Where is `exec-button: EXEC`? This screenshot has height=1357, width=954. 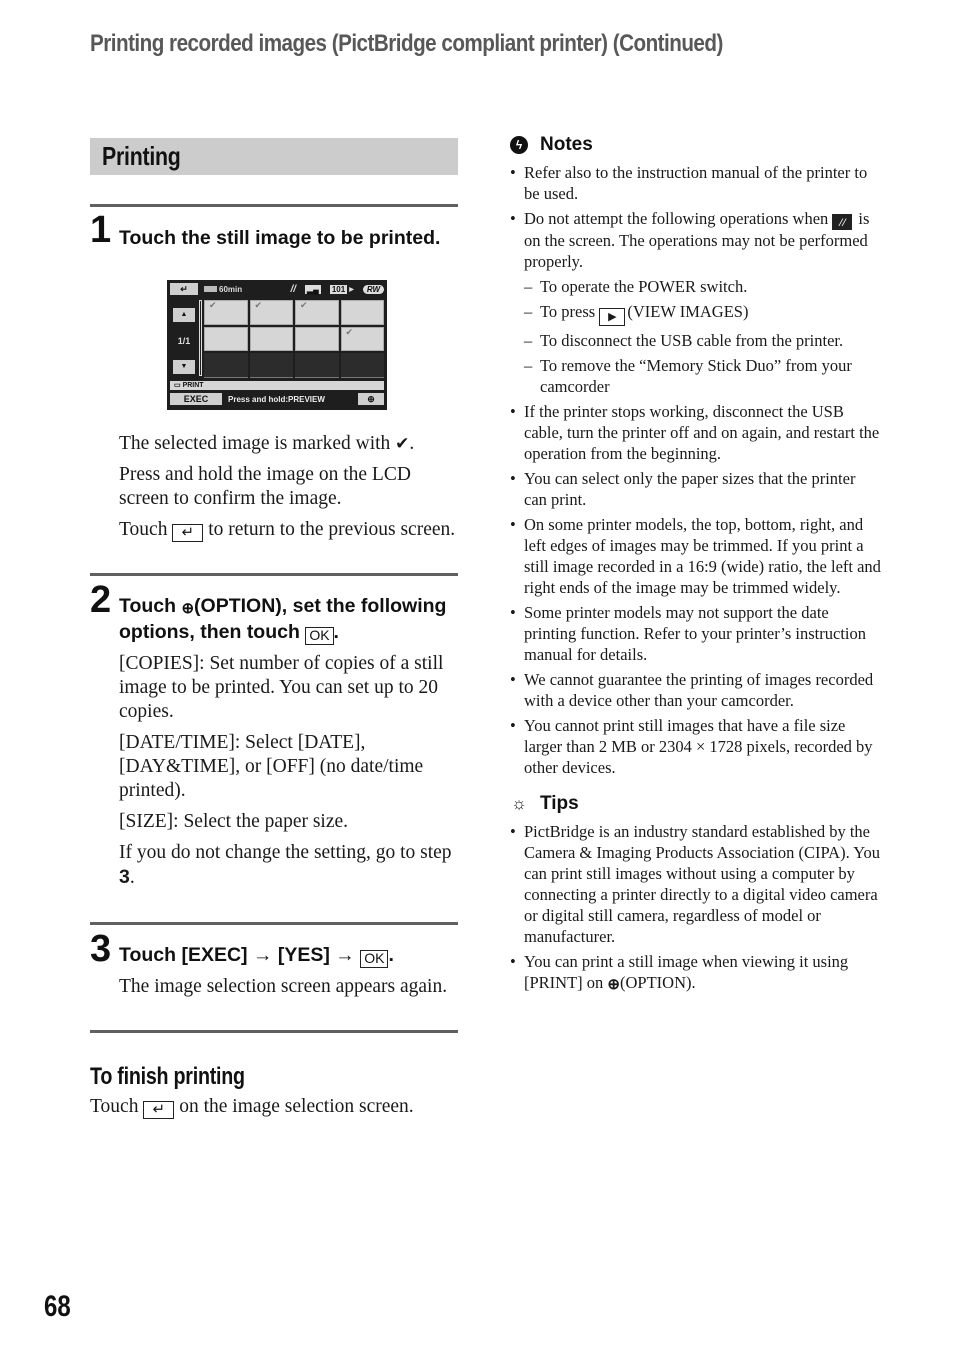
exec-button: EXEC is located at coordinates (196, 399).